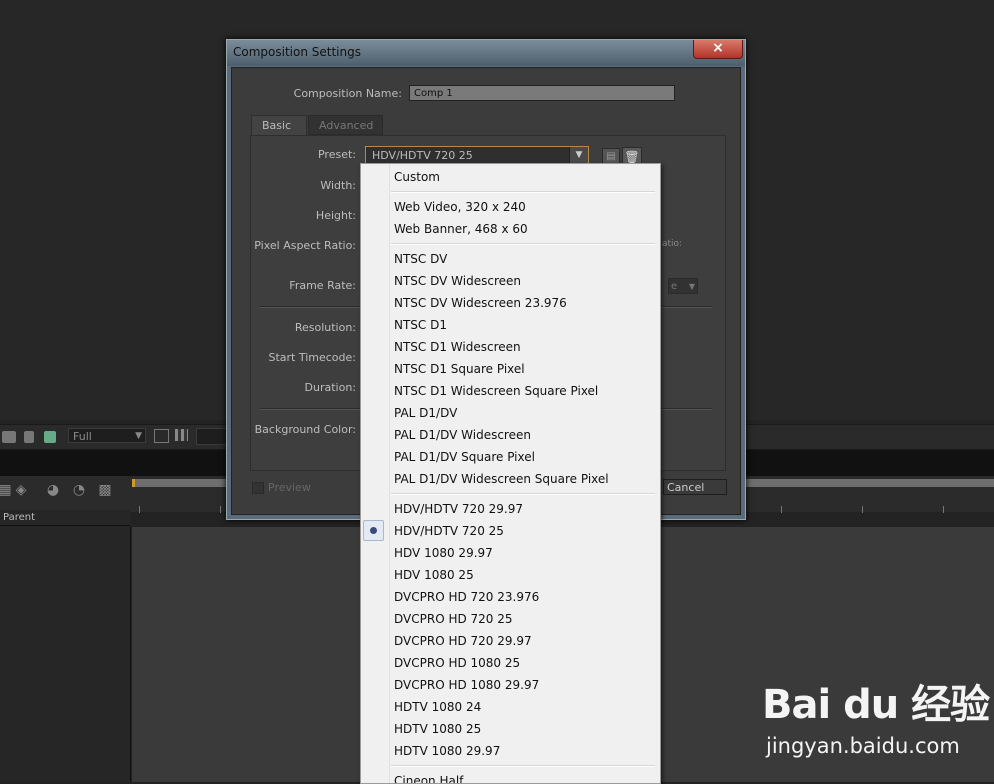 The height and width of the screenshot is (784, 994). Describe the element at coordinates (466, 685) in the screenshot. I see `preset-menu-item: DVCPRO HD 1080 29.97` at that location.